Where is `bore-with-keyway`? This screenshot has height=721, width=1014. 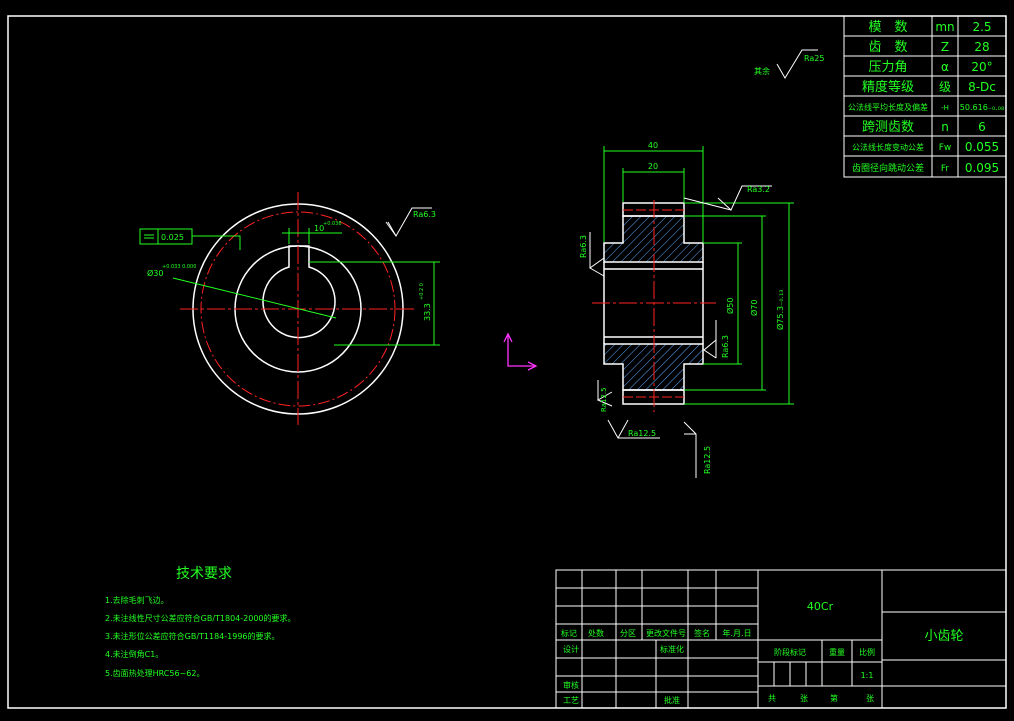
bore-with-keyway is located at coordinates (299, 292).